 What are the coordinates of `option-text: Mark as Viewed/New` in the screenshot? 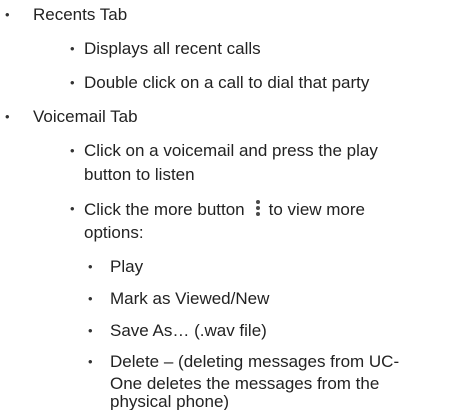 It's located at (190, 298).